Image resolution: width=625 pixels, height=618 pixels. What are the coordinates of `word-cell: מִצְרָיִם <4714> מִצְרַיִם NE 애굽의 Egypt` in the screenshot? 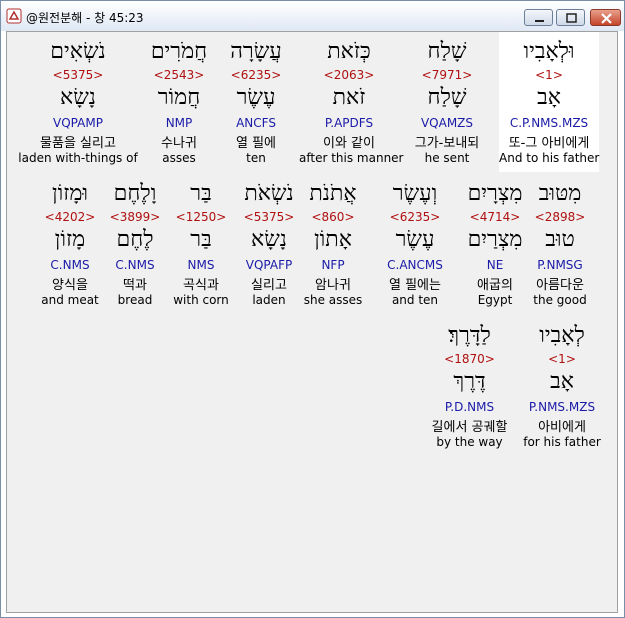 It's located at (495, 244).